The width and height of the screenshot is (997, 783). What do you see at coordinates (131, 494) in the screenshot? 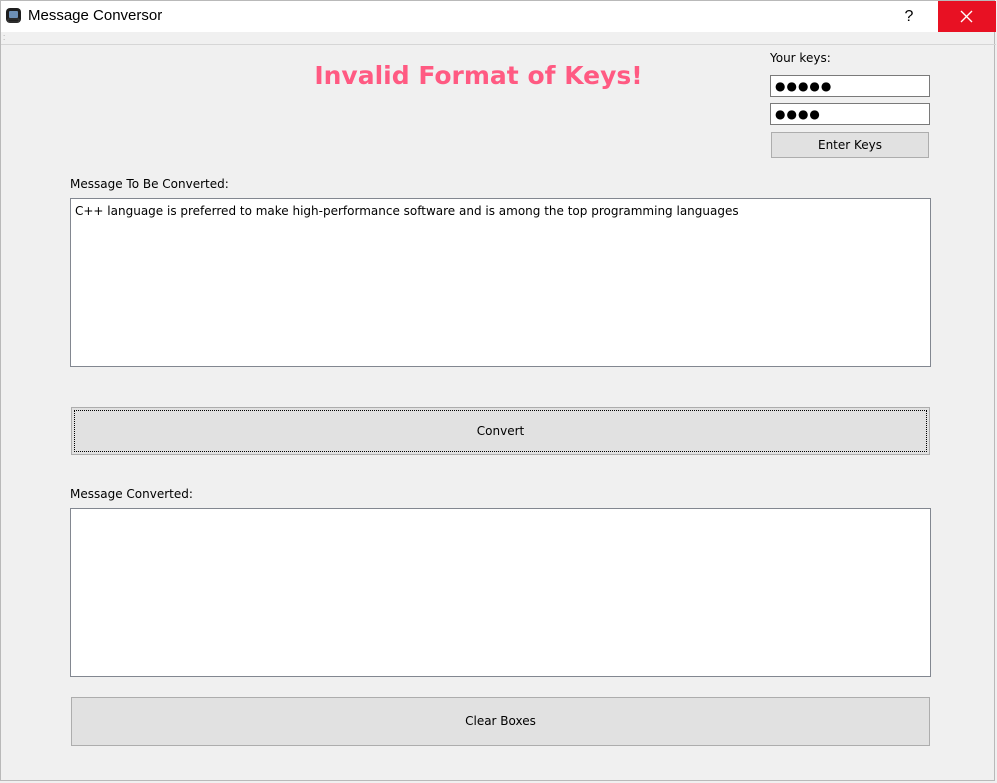
I see `output-label: Message Converted:` at bounding box center [131, 494].